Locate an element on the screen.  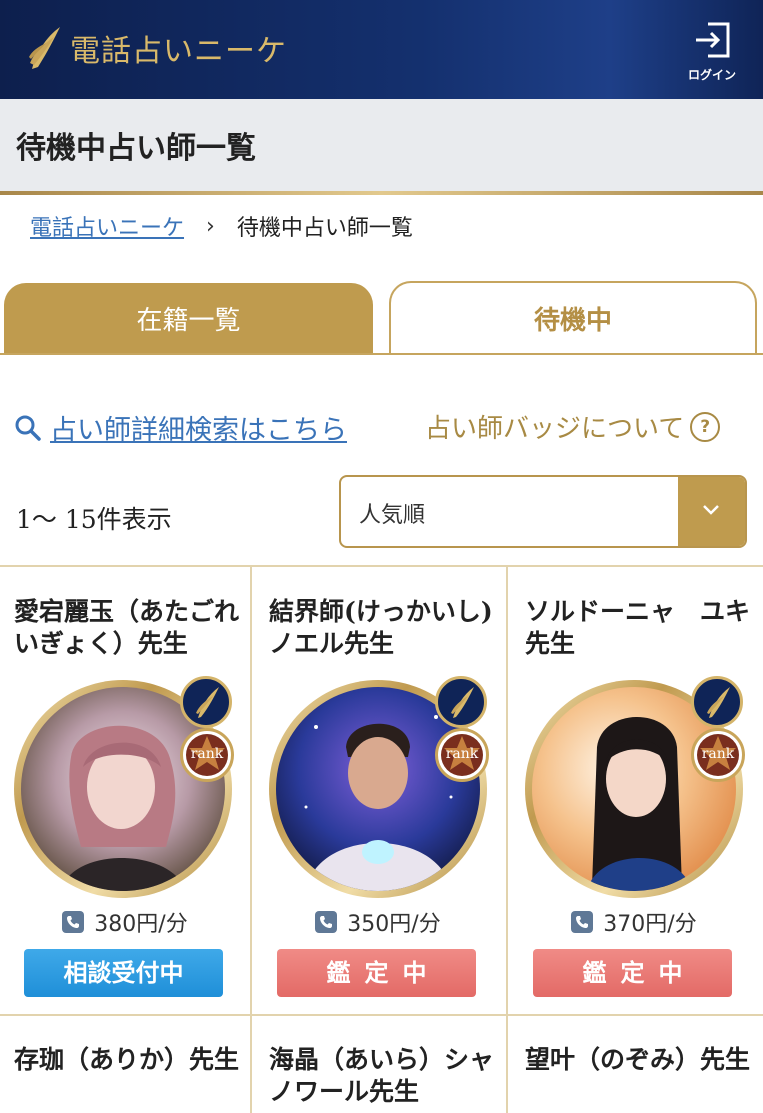
tab-all-fortune-tellers: 在籍一覧 is located at coordinates (188, 319).